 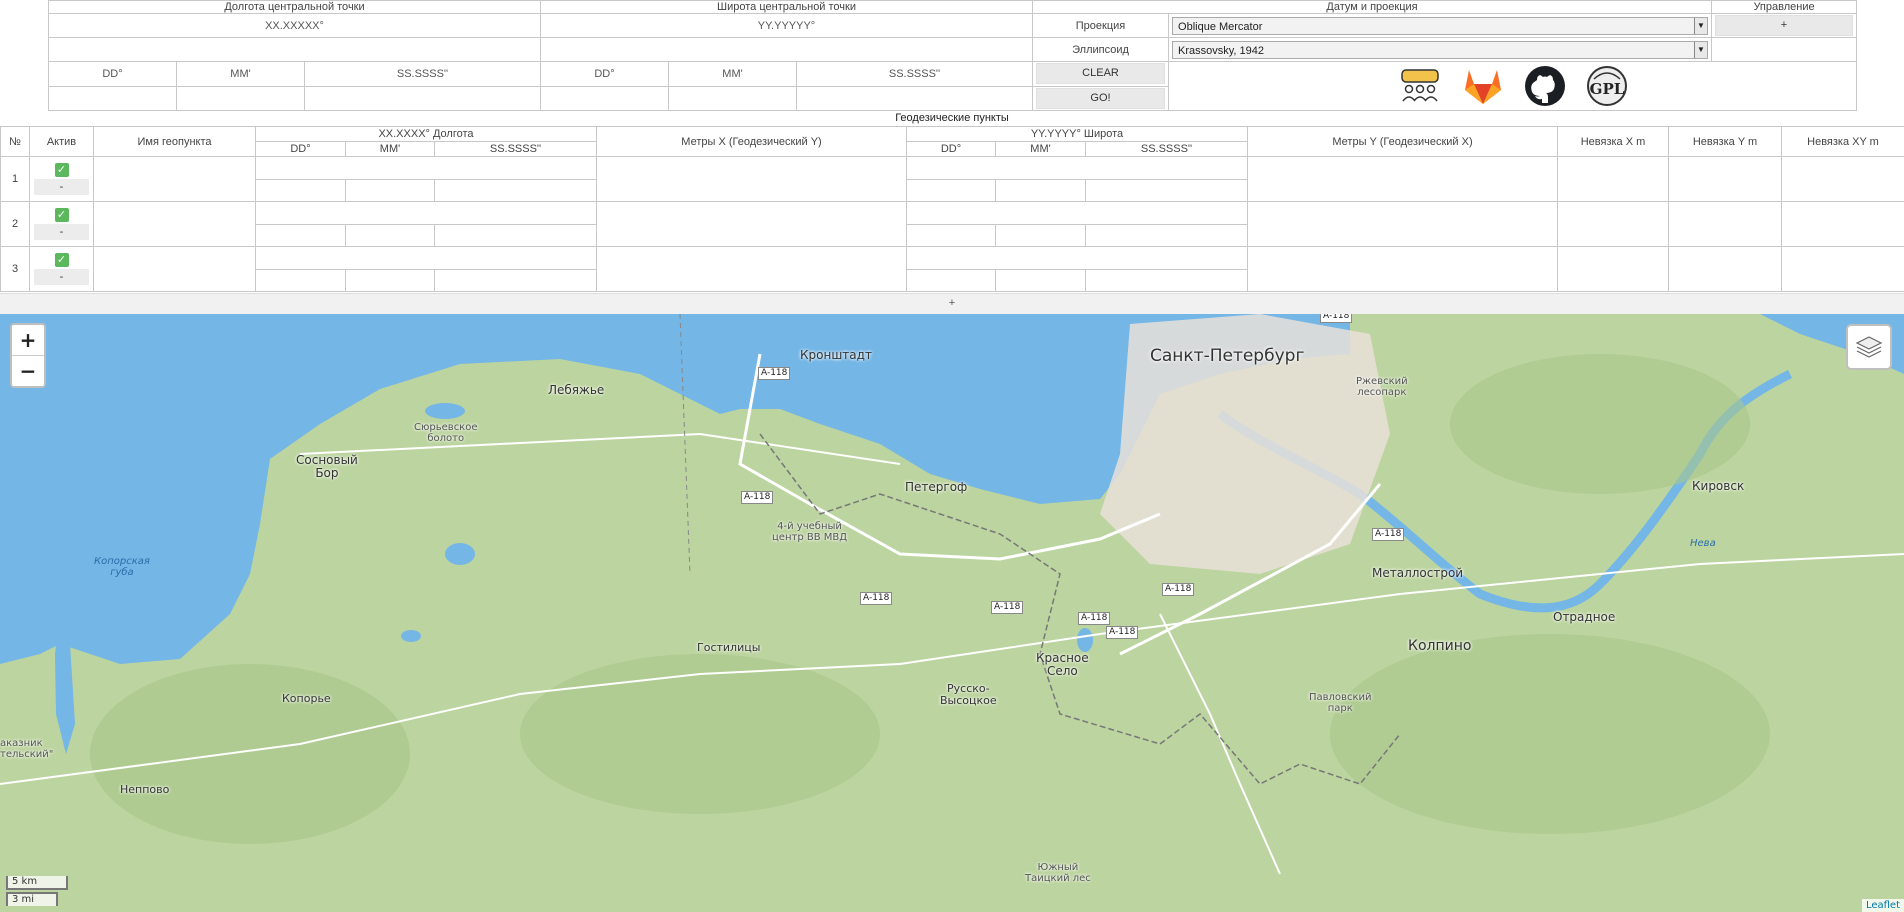 I want to click on place-label-sosnovy-bor: Сосновый Бор, so click(x=327, y=467).